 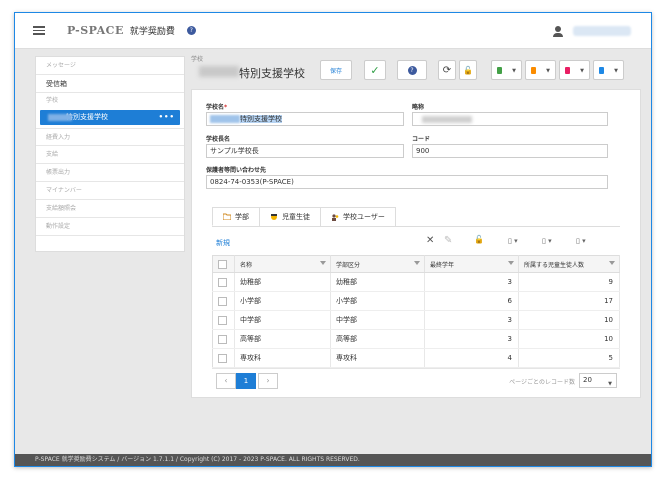 I want to click on records-per-page-select: 20 ▼, so click(x=598, y=380).